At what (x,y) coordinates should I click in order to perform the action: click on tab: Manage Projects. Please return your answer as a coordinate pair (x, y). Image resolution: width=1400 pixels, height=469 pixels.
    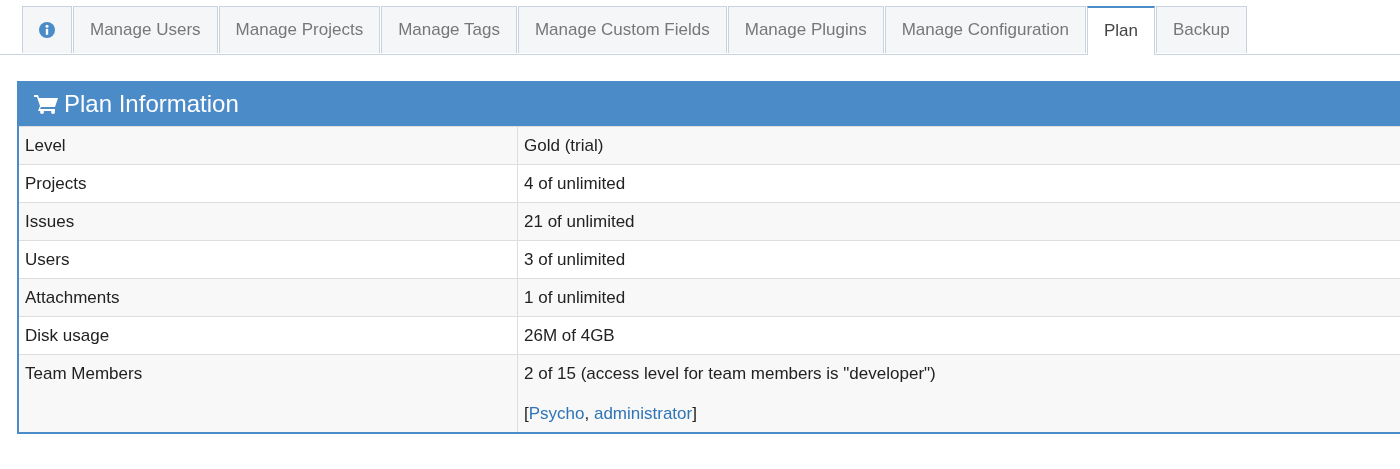
    Looking at the image, I should click on (299, 29).